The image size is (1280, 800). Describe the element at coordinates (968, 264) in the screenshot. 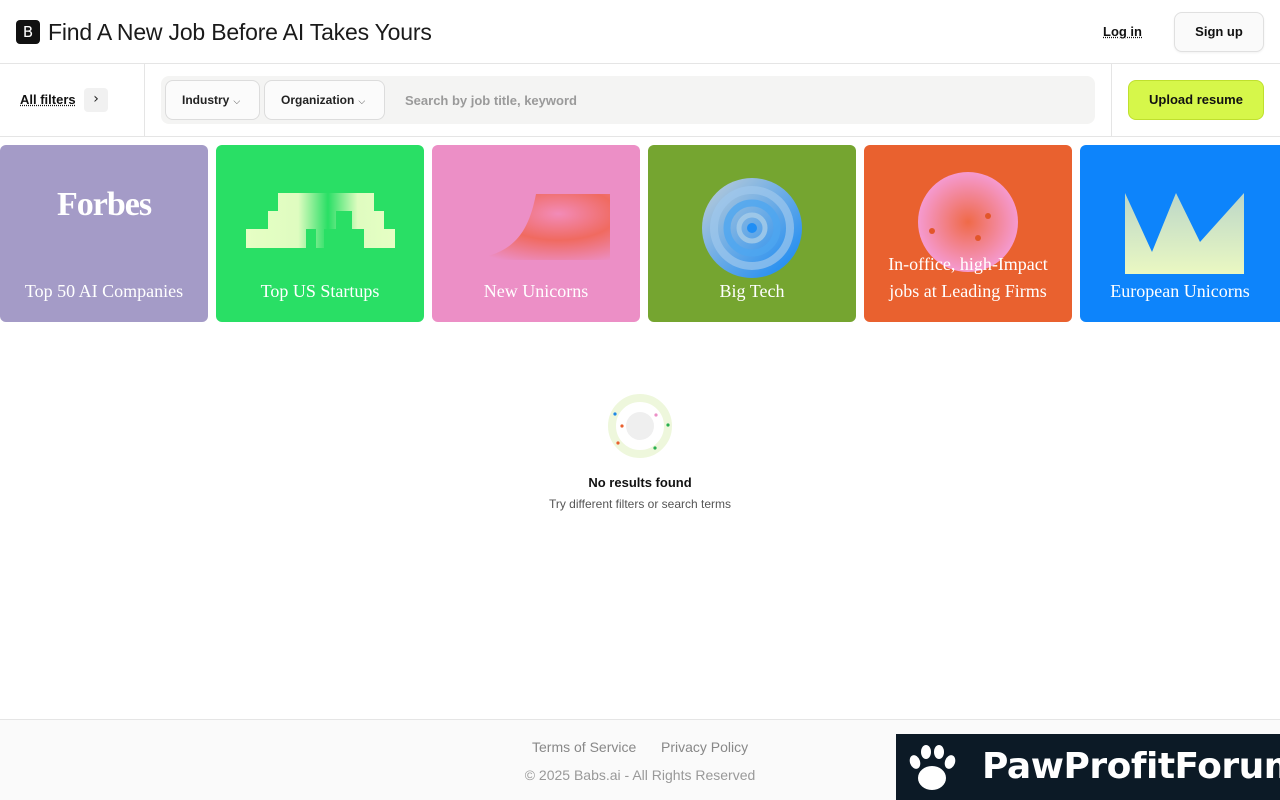

I see `card-label-line1: In-office, high-Impact` at that location.